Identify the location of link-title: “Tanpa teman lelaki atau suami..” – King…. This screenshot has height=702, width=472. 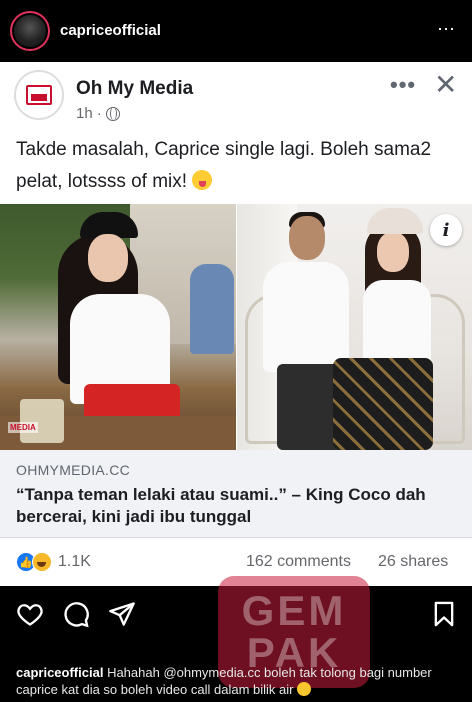
(221, 505).